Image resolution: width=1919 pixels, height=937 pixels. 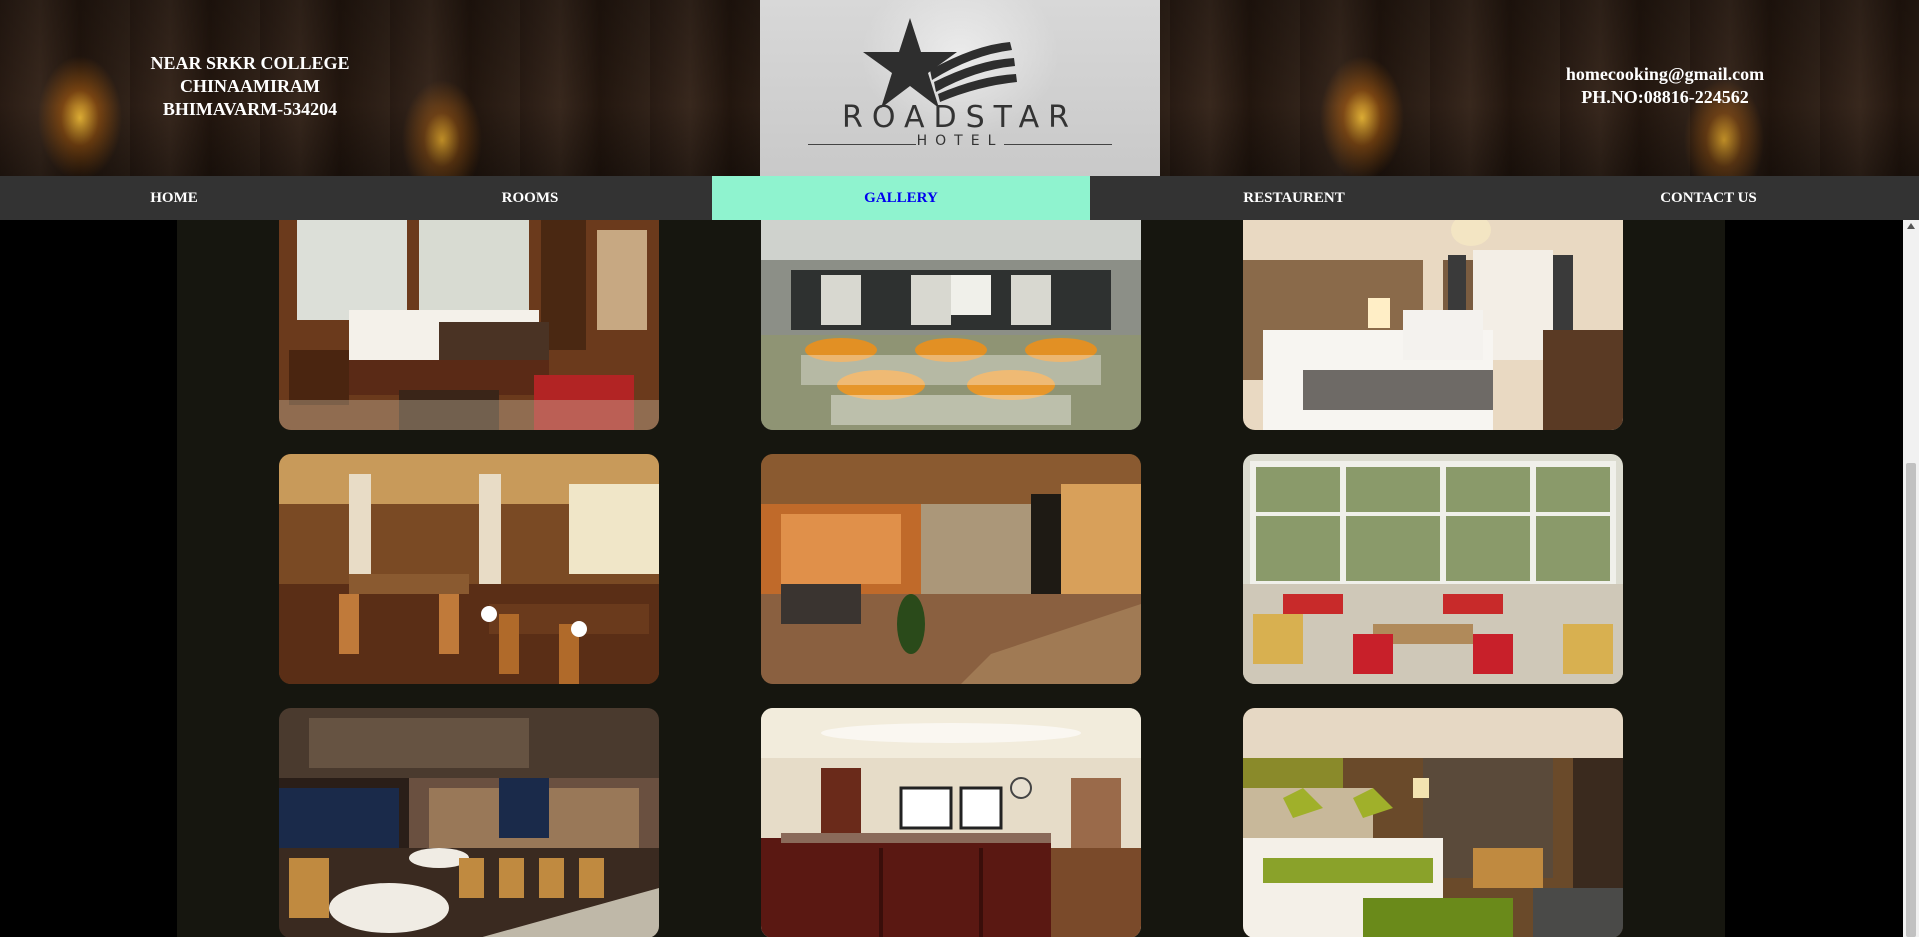 I want to click on nav-home: HOME, so click(x=174, y=198).